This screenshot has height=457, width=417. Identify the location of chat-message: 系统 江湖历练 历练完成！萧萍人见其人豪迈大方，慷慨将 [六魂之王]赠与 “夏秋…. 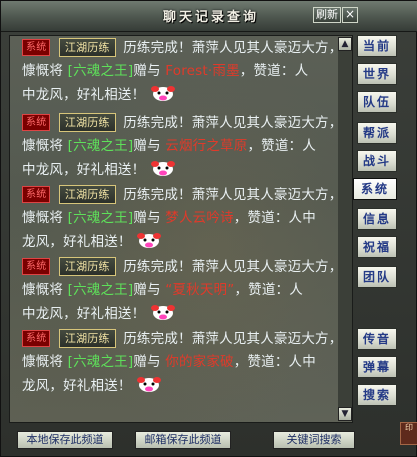
(185, 291).